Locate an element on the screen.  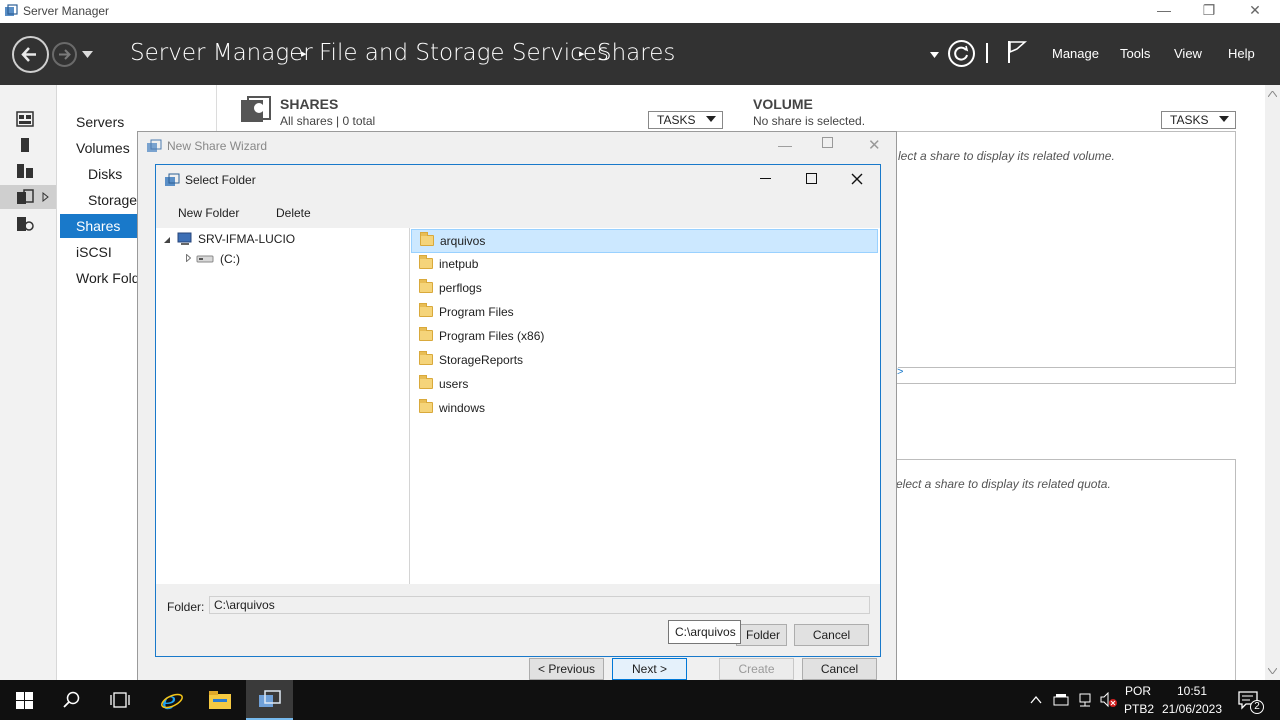
refresh-icon is located at coordinates (961, 53).